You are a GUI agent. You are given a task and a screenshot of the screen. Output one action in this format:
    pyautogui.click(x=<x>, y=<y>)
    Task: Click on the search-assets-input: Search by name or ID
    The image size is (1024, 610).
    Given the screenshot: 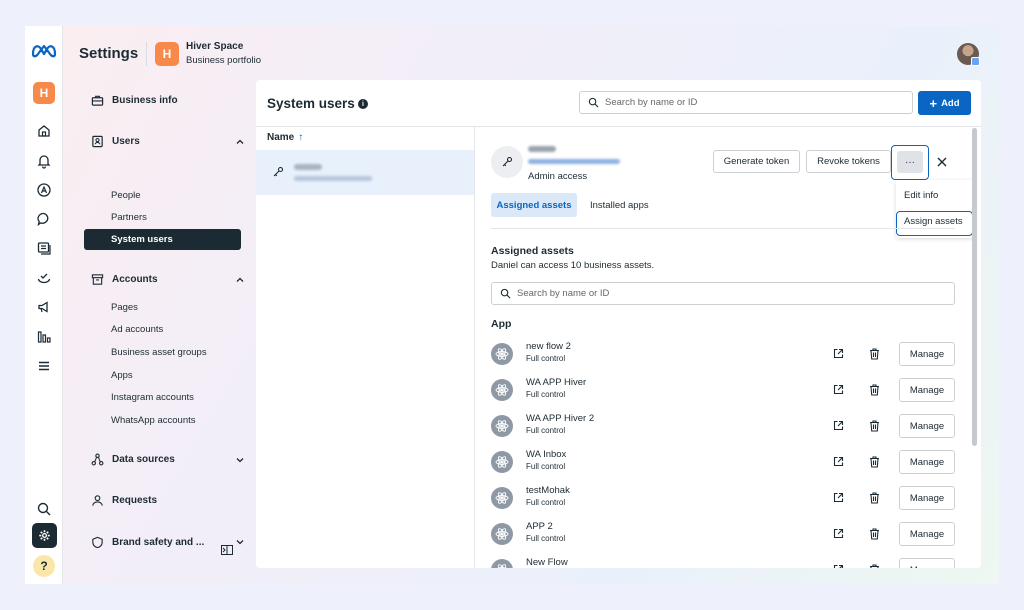 What is the action you would take?
    pyautogui.click(x=723, y=293)
    